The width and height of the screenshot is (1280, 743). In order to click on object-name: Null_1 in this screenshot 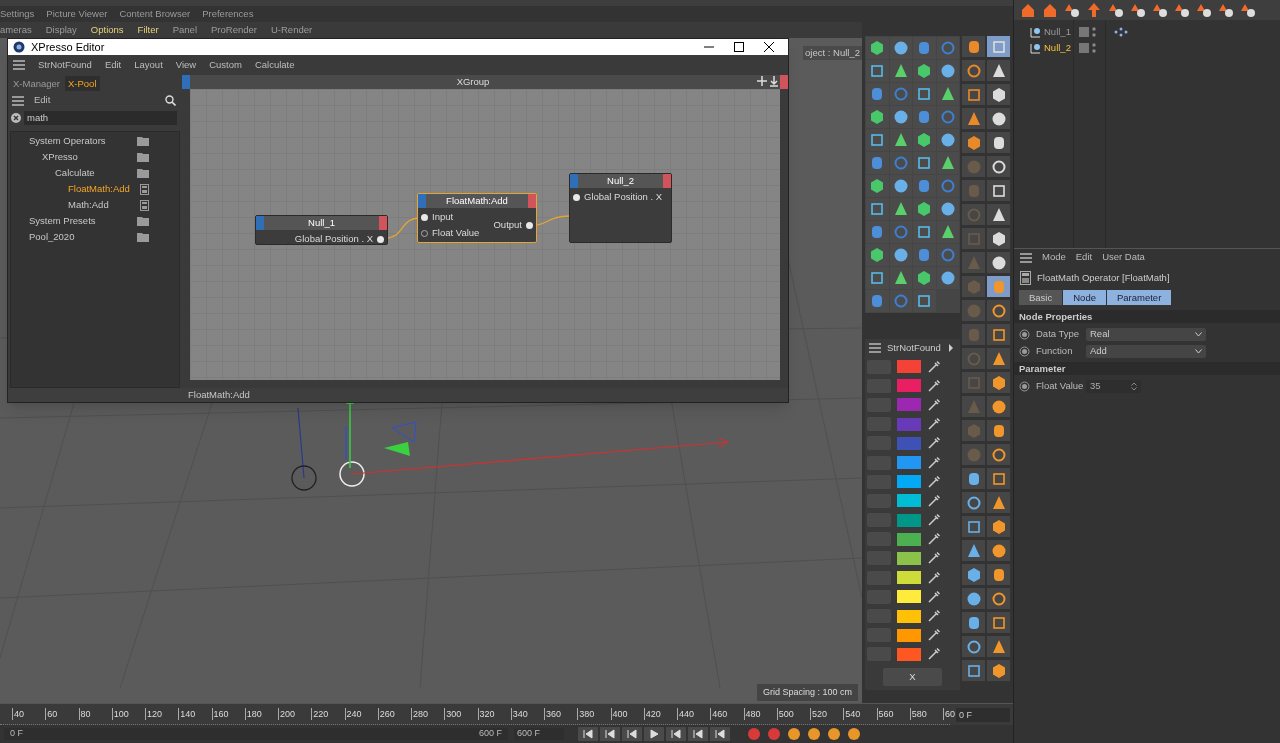, I will do `click(1057, 32)`.